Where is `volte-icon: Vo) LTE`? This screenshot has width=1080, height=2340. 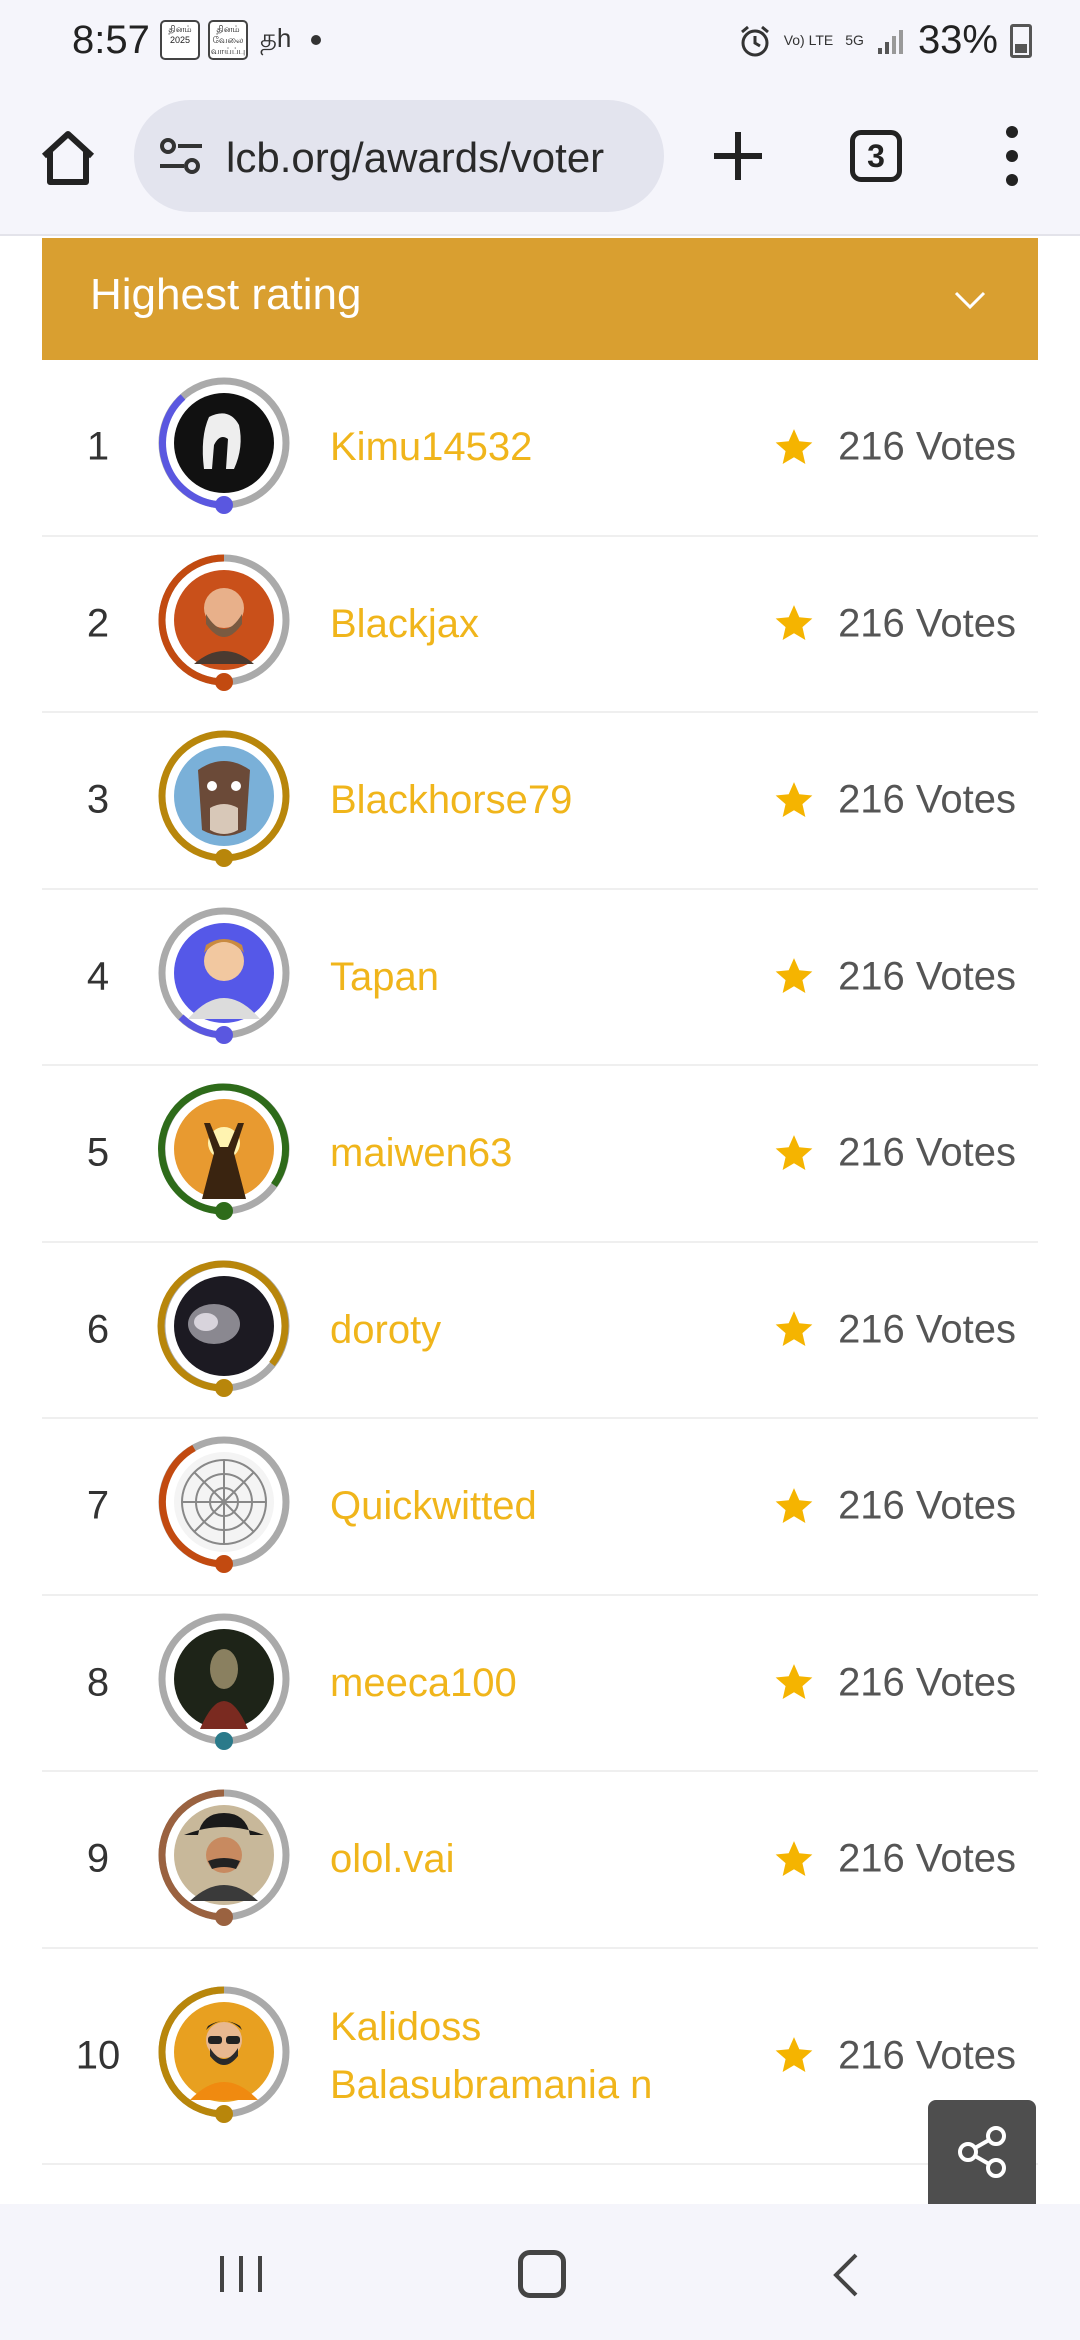
volte-icon: Vo) LTE is located at coordinates (808, 40).